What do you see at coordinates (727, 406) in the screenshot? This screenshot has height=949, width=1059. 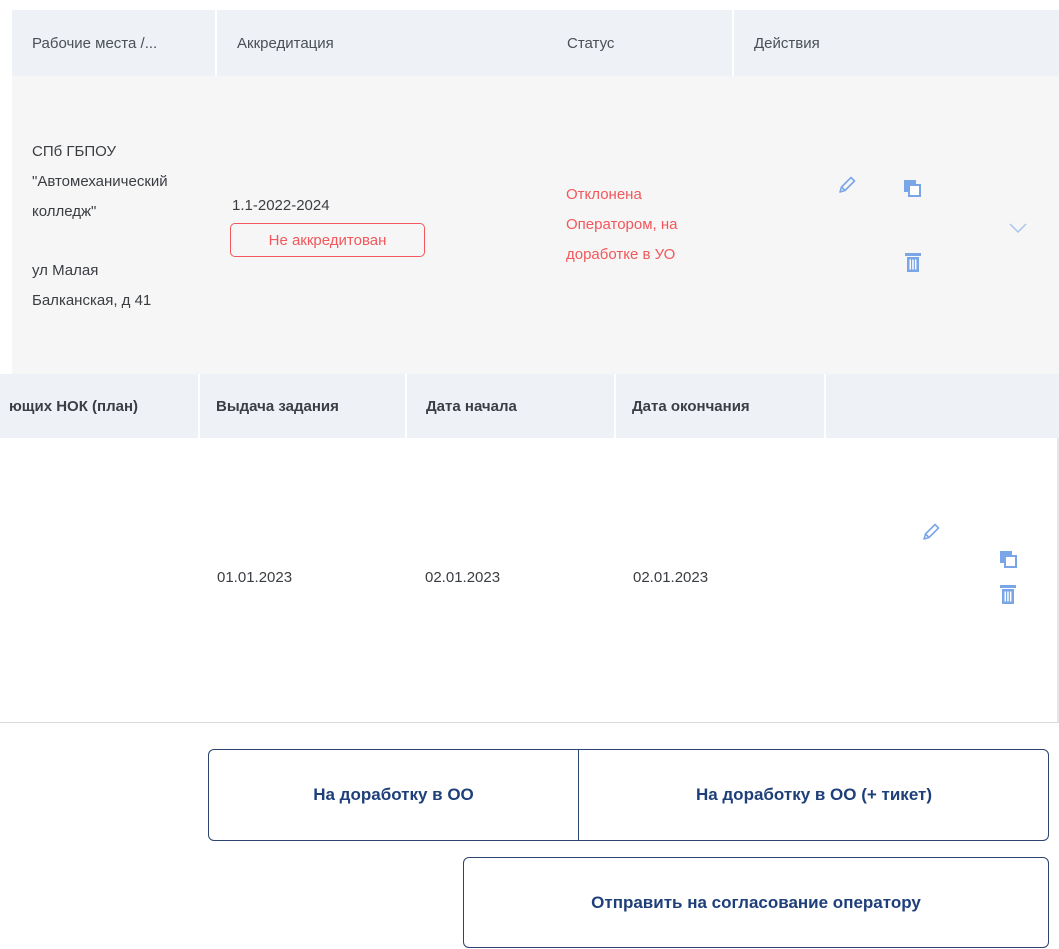 I see `col-header-end-date: Дата окончания` at bounding box center [727, 406].